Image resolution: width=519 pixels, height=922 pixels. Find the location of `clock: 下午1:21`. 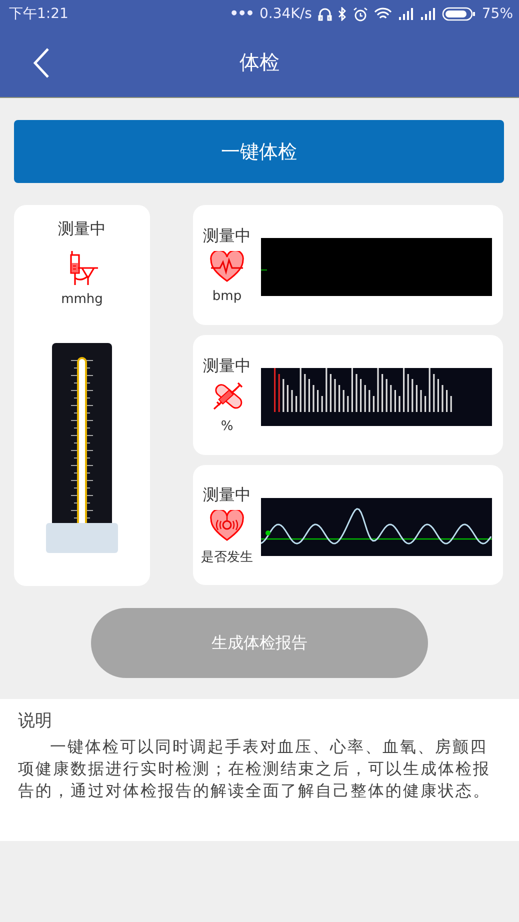

clock: 下午1:21 is located at coordinates (38, 14).